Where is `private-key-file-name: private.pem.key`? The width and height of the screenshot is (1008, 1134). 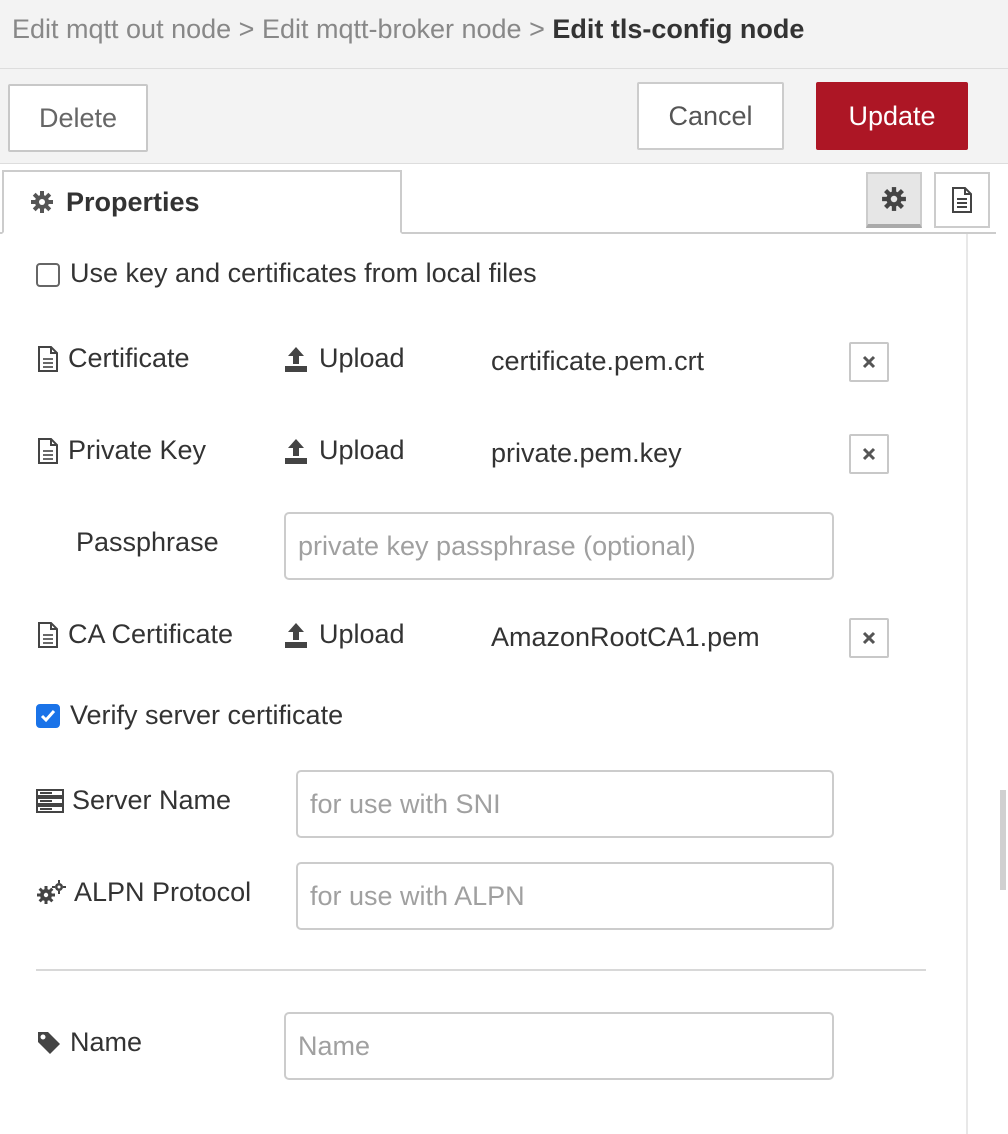 private-key-file-name: private.pem.key is located at coordinates (586, 453).